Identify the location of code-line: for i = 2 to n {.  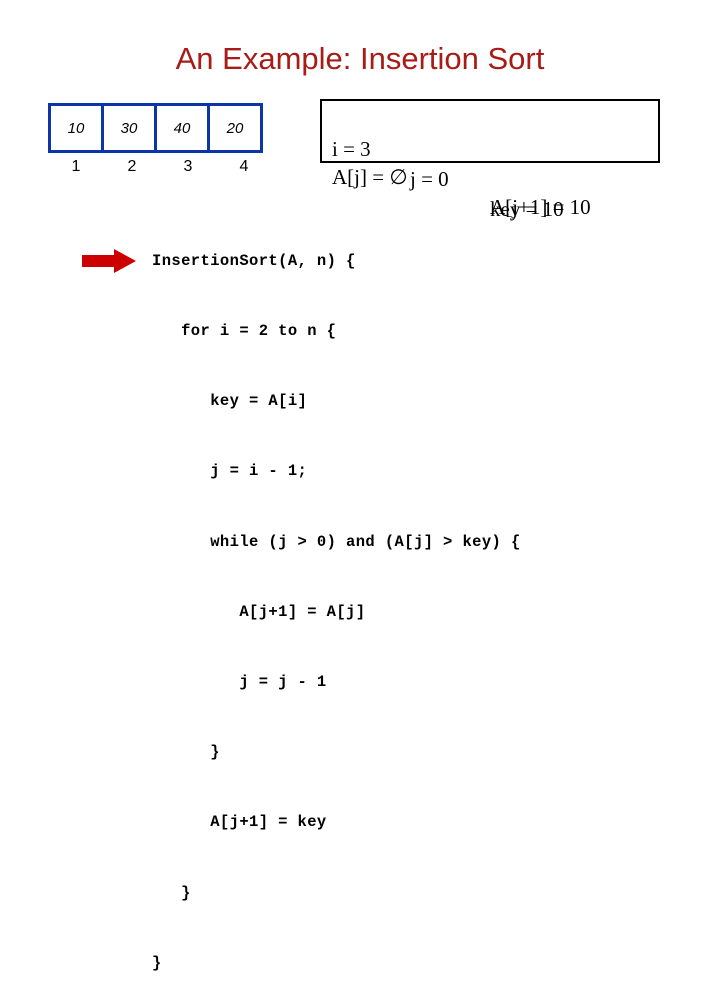
(244, 331).